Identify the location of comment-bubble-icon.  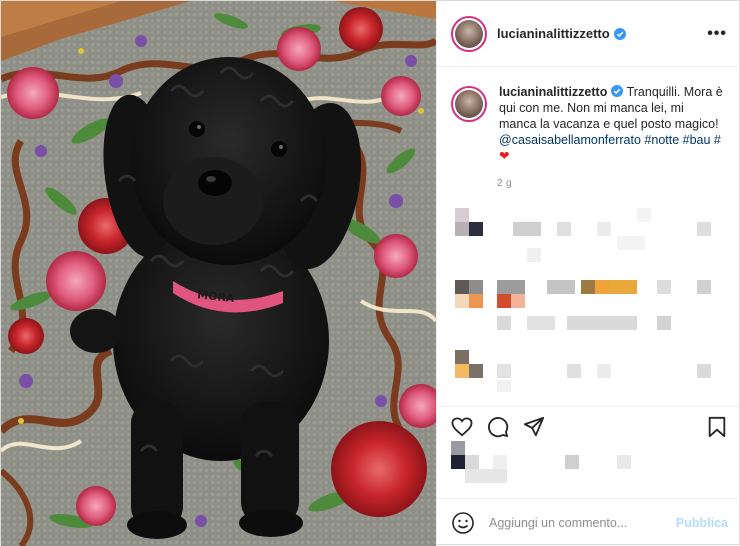
(498, 427).